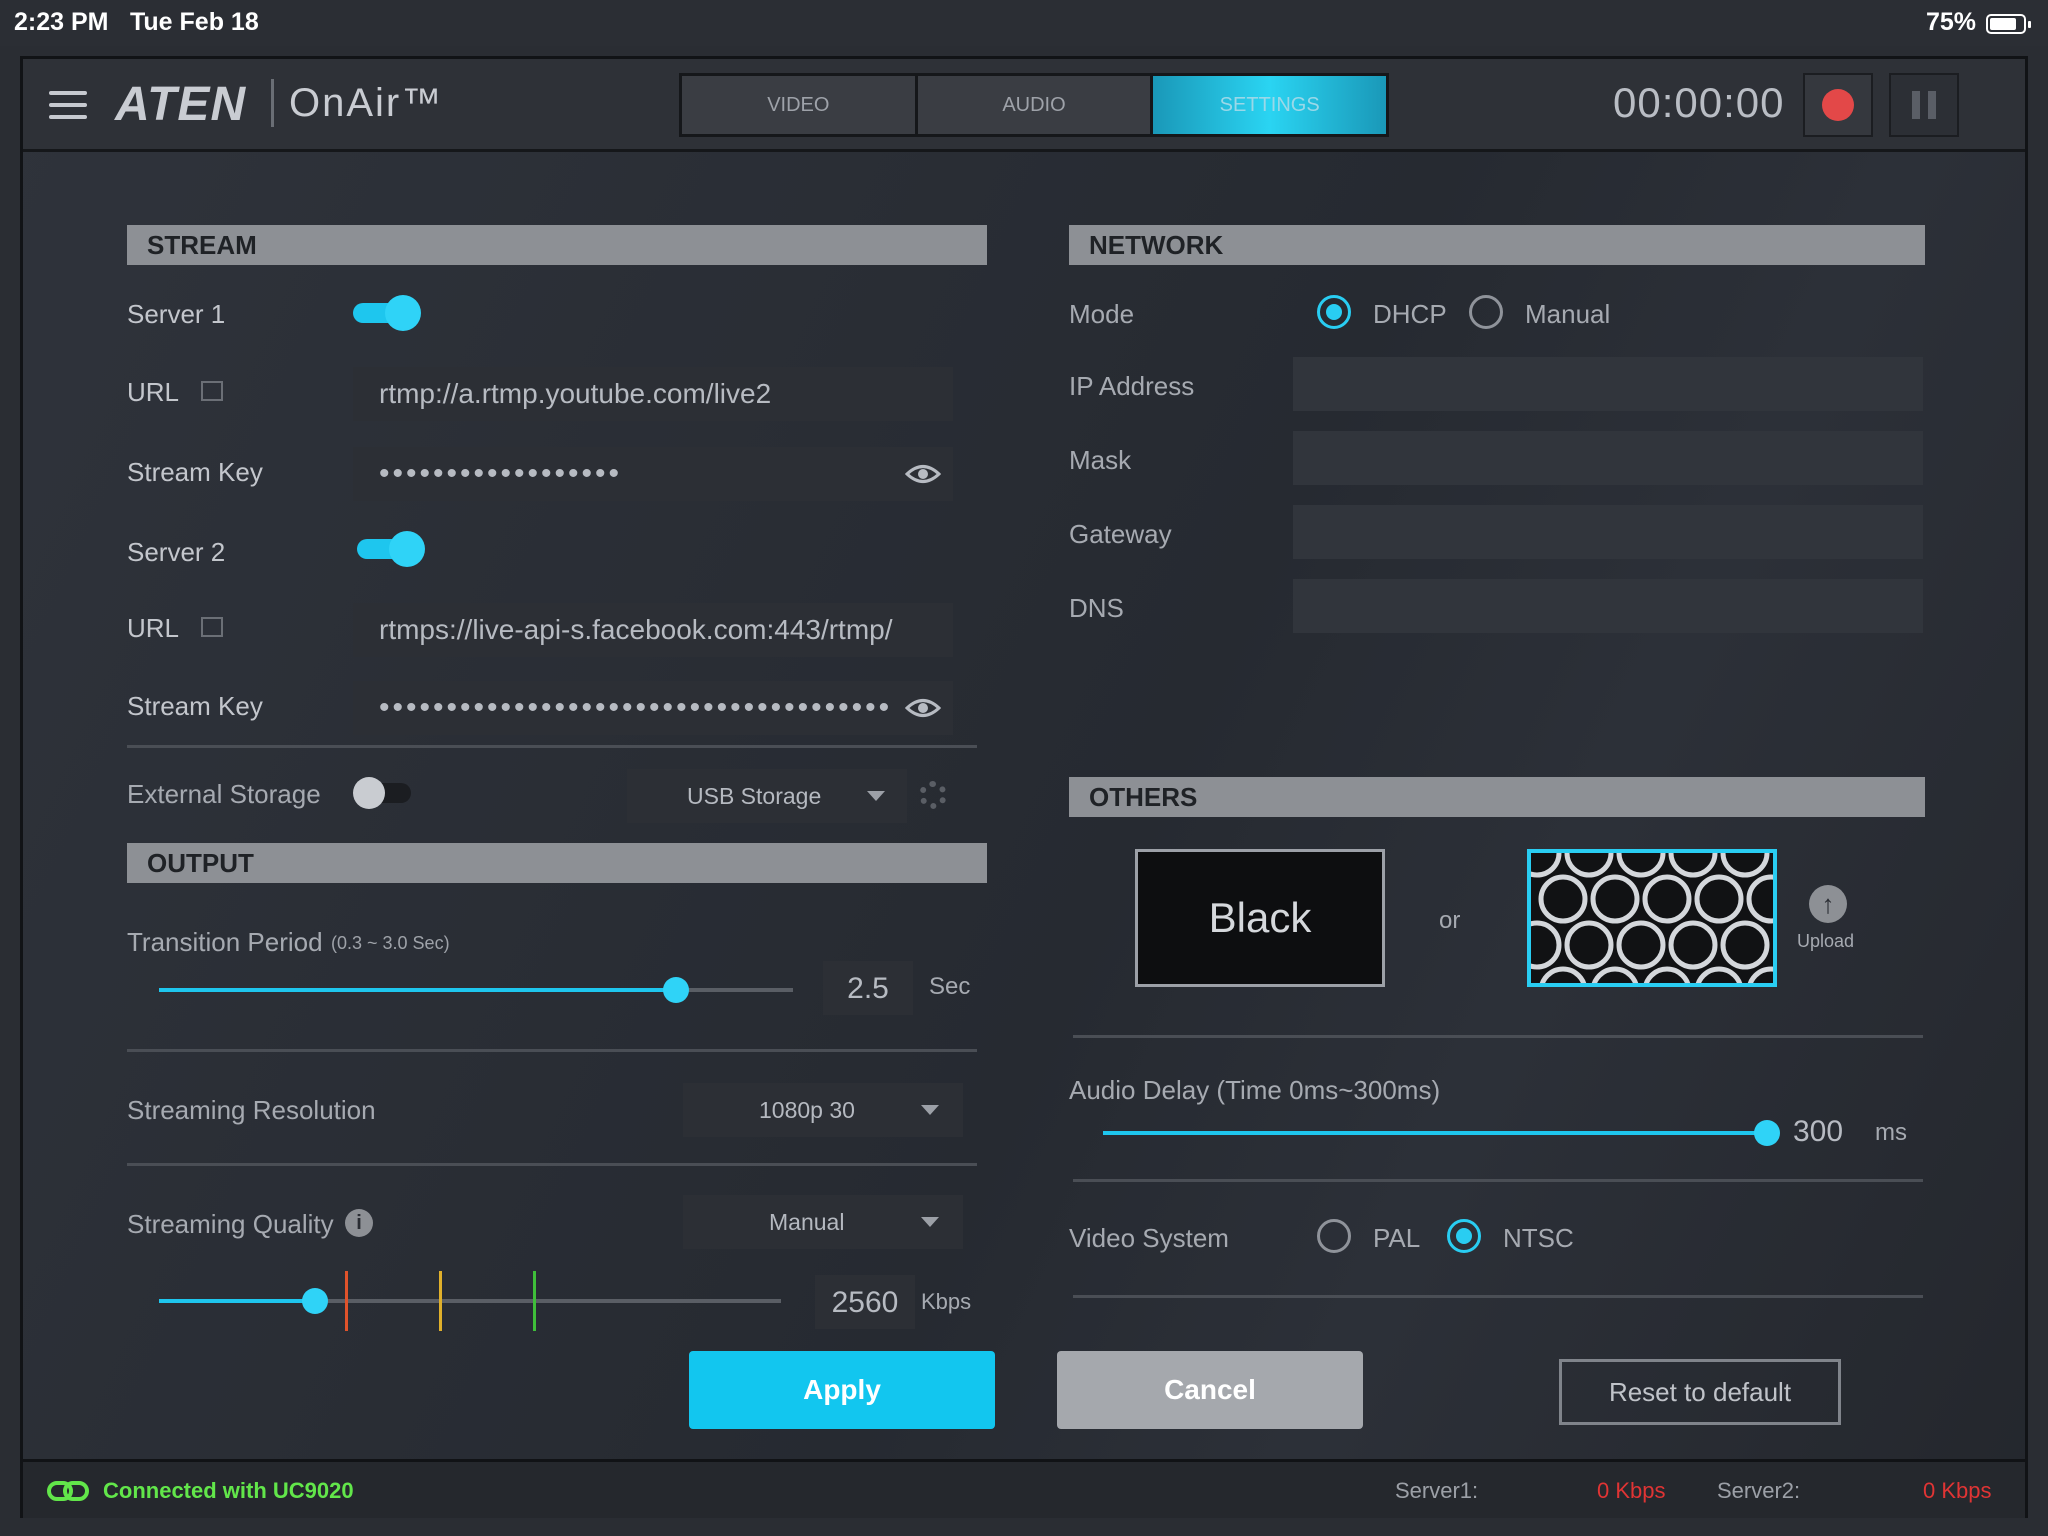 This screenshot has width=2048, height=1536. I want to click on key1-label: Stream Key, so click(195, 472).